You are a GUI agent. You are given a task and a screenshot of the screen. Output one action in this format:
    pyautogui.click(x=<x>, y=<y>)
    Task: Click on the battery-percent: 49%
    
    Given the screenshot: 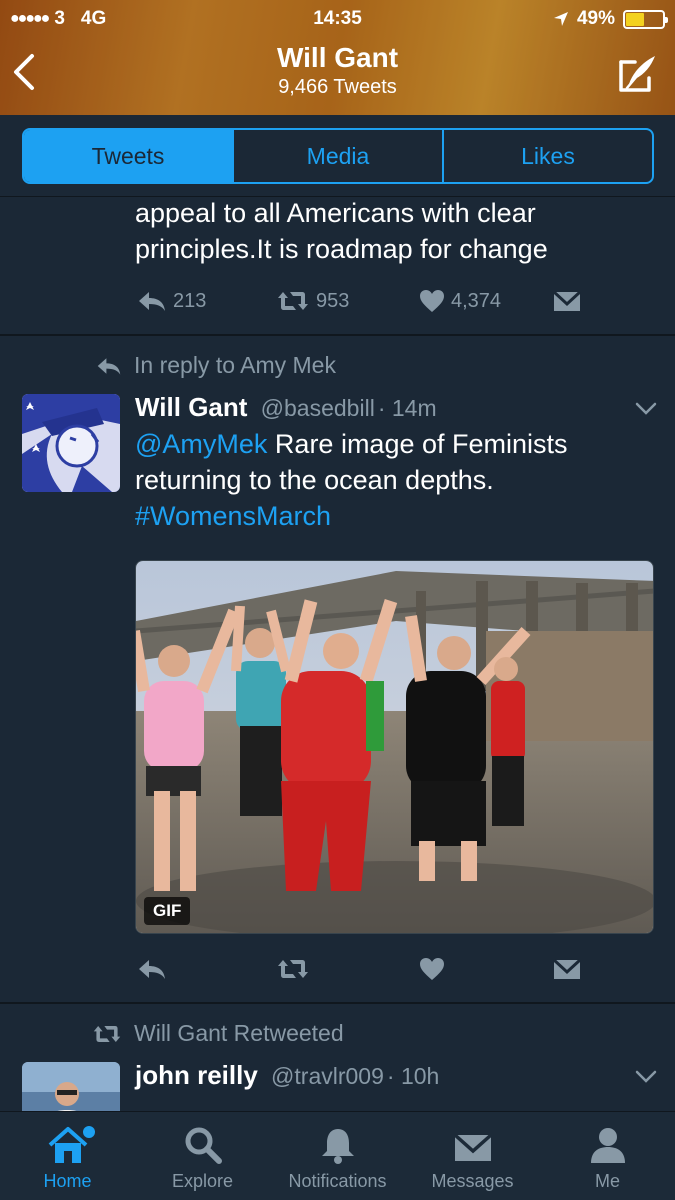 What is the action you would take?
    pyautogui.click(x=595, y=18)
    